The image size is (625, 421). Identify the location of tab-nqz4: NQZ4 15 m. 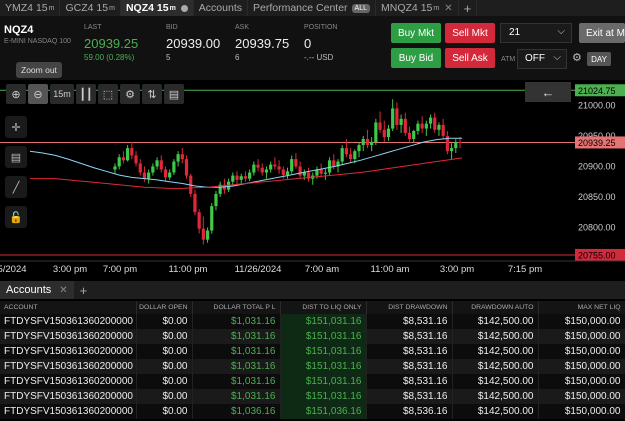
(157, 8).